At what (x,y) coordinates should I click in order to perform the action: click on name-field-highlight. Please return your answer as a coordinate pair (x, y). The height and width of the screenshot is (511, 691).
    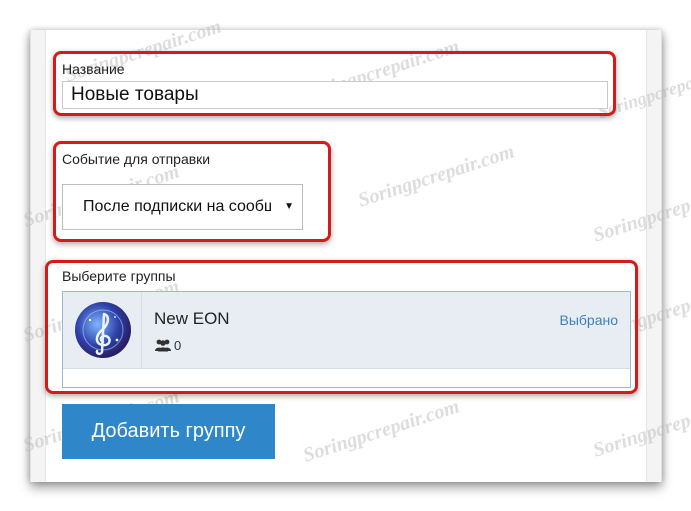
    Looking at the image, I should click on (334, 83).